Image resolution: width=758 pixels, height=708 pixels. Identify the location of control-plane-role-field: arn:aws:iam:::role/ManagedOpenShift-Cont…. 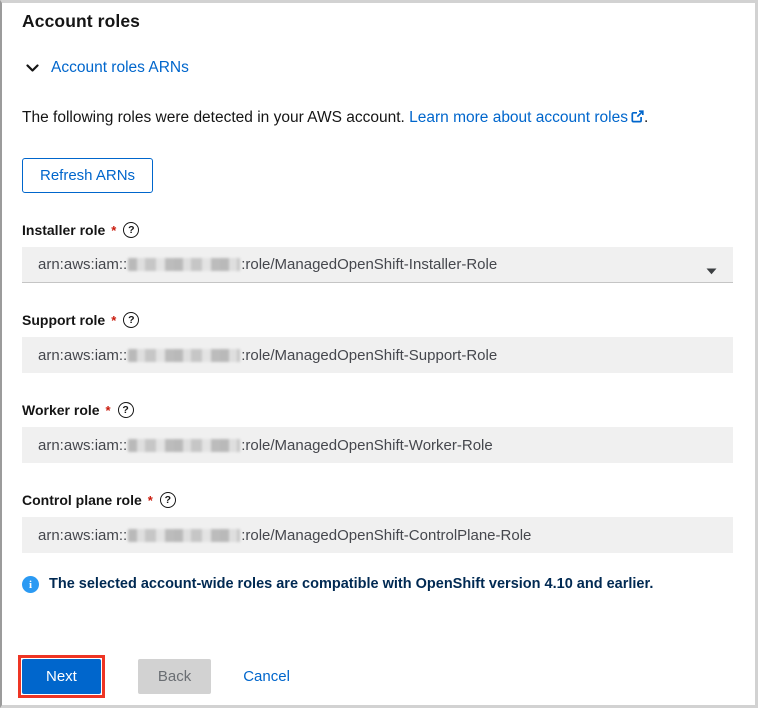
(377, 535).